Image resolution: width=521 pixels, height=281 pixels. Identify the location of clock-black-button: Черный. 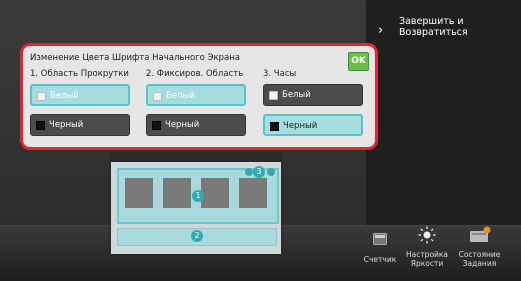
(313, 125).